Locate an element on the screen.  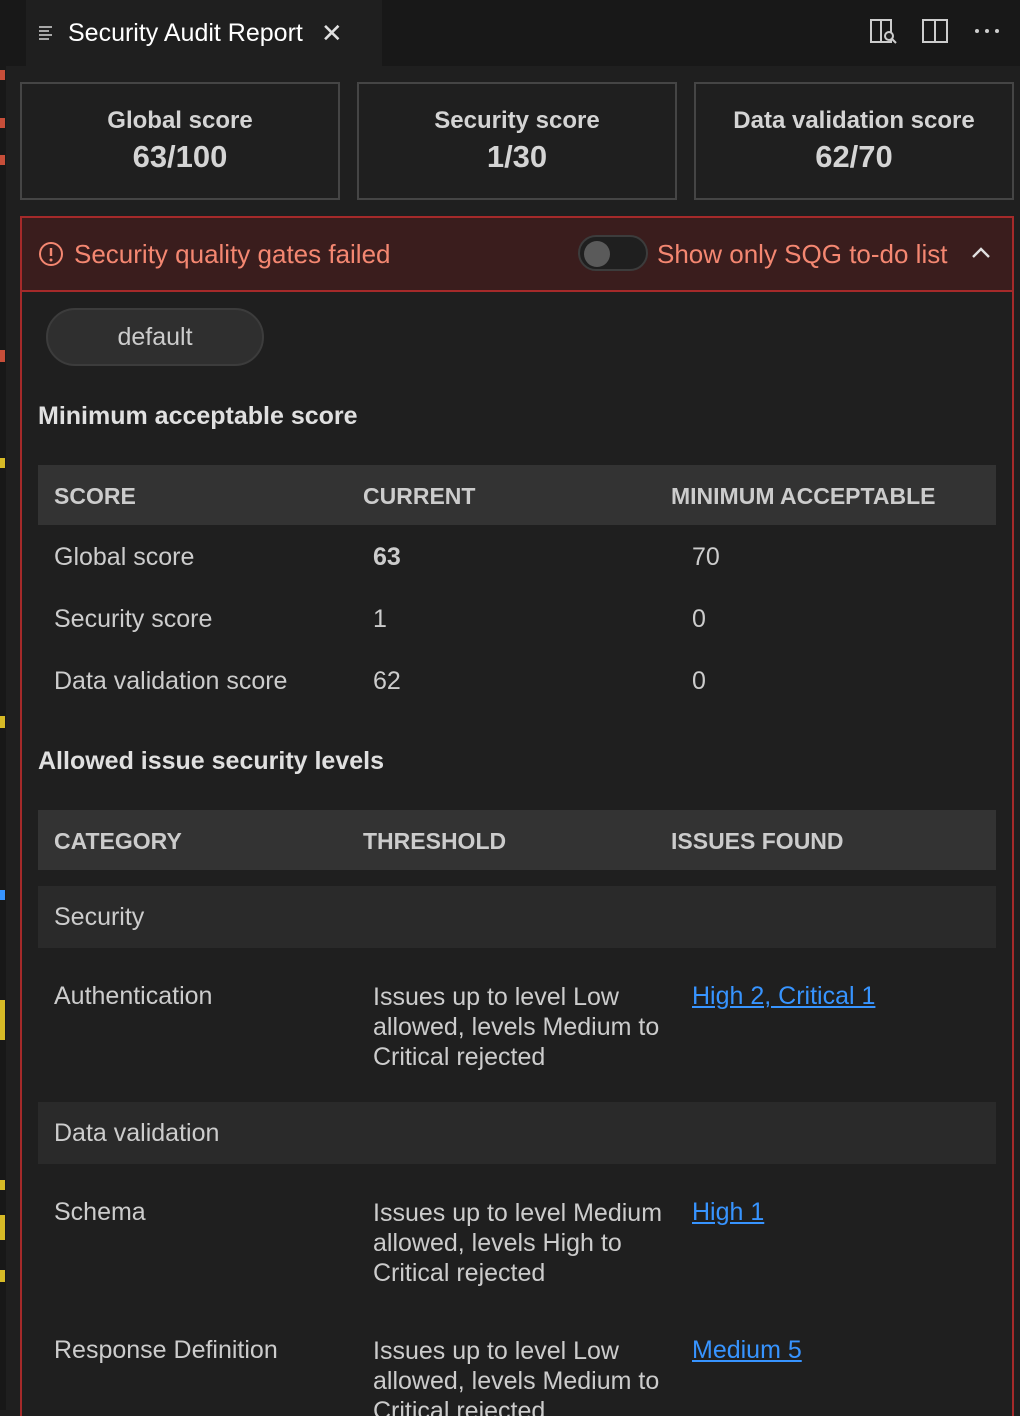
score-name: Global score is located at coordinates (124, 557).